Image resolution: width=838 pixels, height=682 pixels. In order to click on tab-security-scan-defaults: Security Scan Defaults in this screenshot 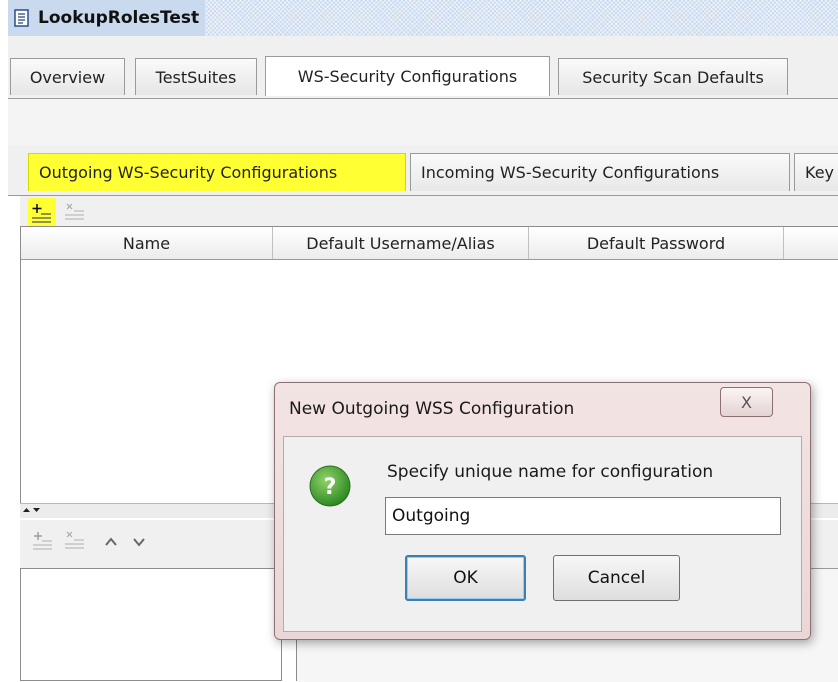, I will do `click(673, 76)`.